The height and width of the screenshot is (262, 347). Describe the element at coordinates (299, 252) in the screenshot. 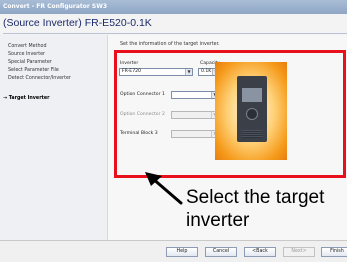

I see `next-button: Next>` at that location.